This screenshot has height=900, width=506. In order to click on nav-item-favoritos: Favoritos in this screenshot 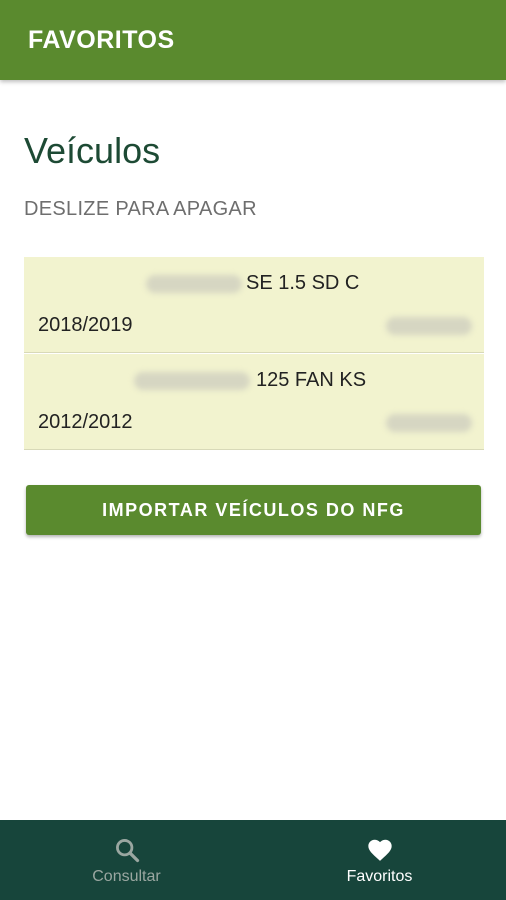, I will do `click(379, 860)`.